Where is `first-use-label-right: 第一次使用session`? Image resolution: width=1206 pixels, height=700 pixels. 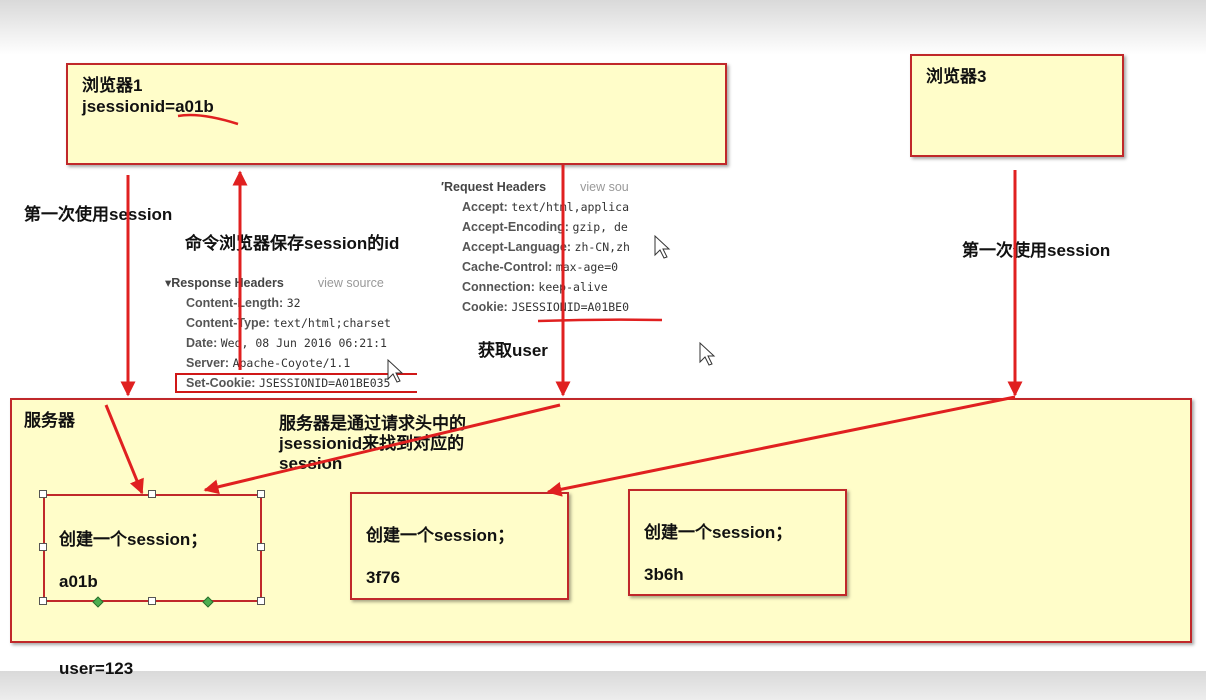
first-use-label-right: 第一次使用session is located at coordinates (1036, 250).